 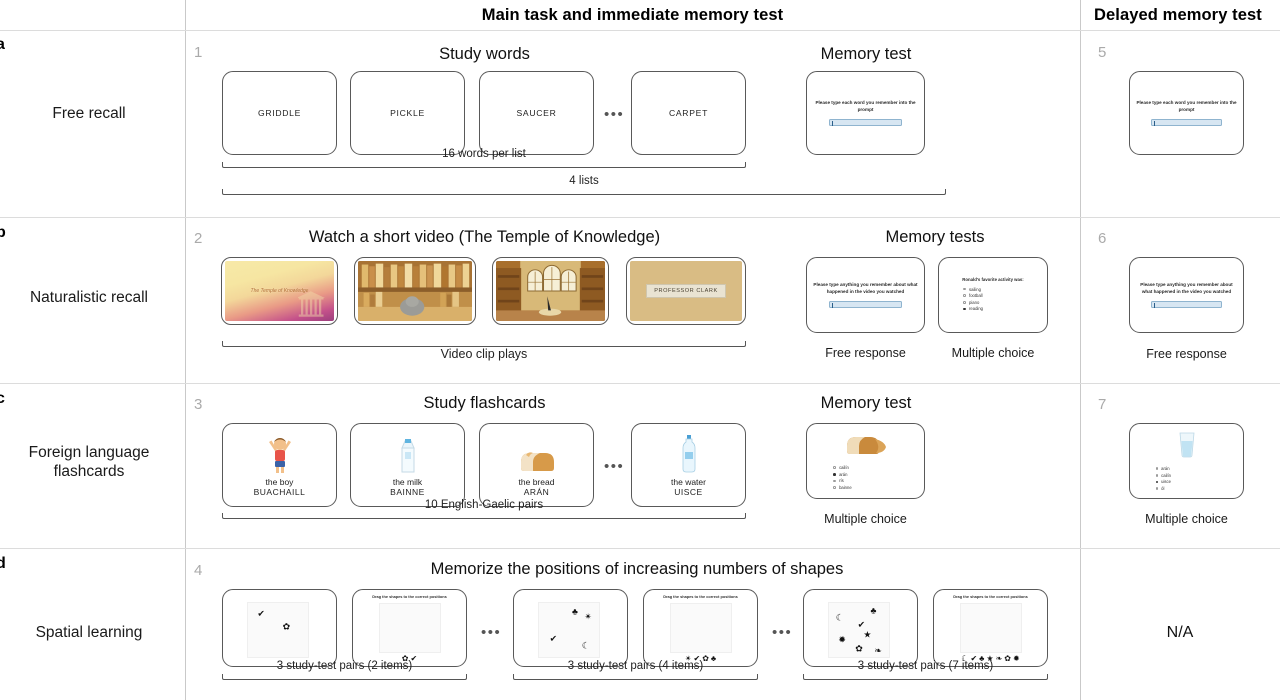 I want to click on bracket-label-4-lists: 4 lists, so click(x=584, y=181).